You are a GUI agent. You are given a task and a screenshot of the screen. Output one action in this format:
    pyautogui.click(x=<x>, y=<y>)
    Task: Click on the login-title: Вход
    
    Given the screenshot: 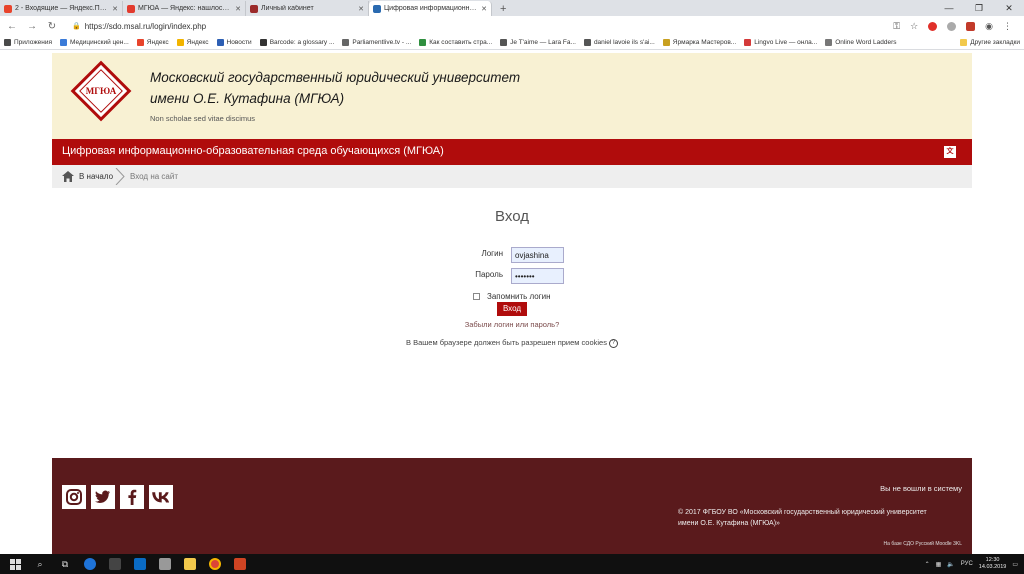 What is the action you would take?
    pyautogui.click(x=512, y=216)
    